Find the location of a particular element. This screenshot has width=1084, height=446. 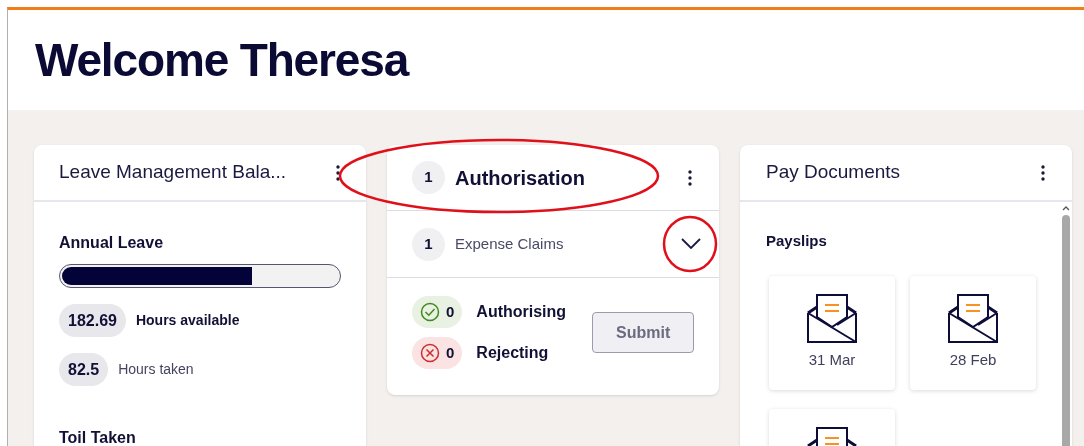

action-label: Authorising is located at coordinates (521, 312).